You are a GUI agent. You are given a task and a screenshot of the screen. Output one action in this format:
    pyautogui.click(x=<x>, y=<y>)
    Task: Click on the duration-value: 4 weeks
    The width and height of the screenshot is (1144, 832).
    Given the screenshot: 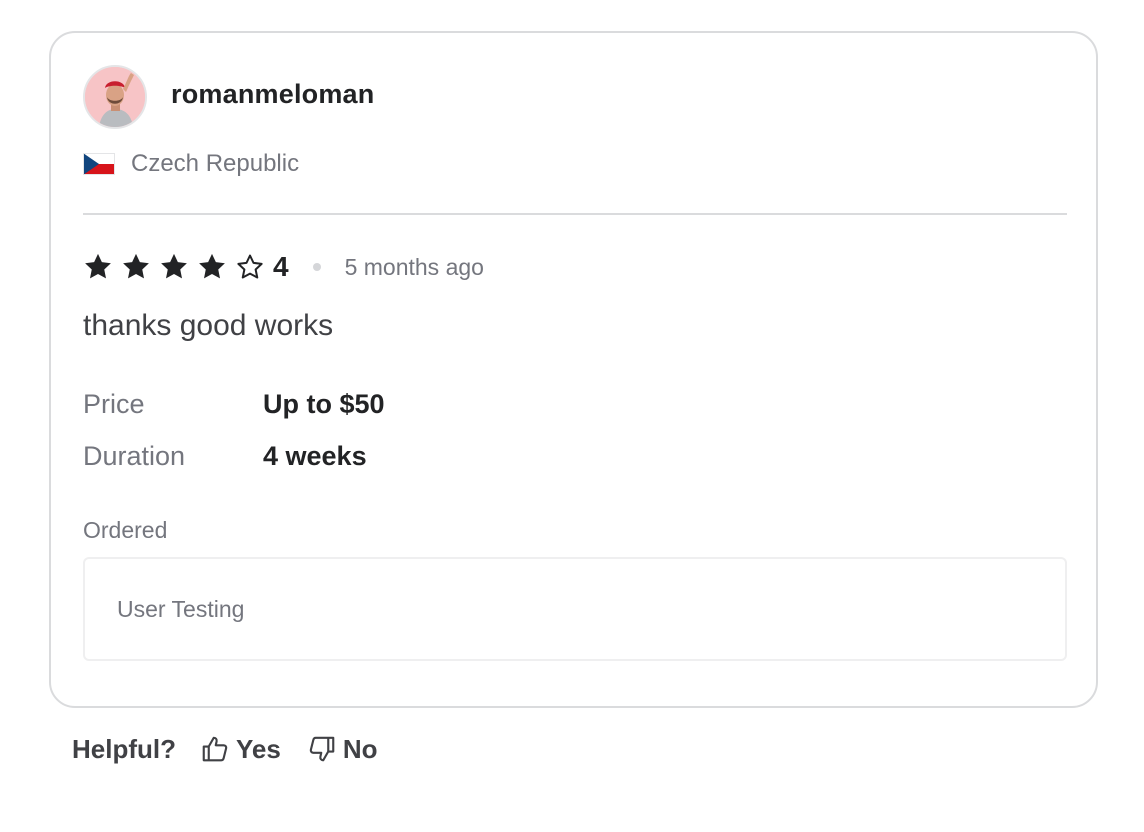 What is the action you would take?
    pyautogui.click(x=315, y=456)
    